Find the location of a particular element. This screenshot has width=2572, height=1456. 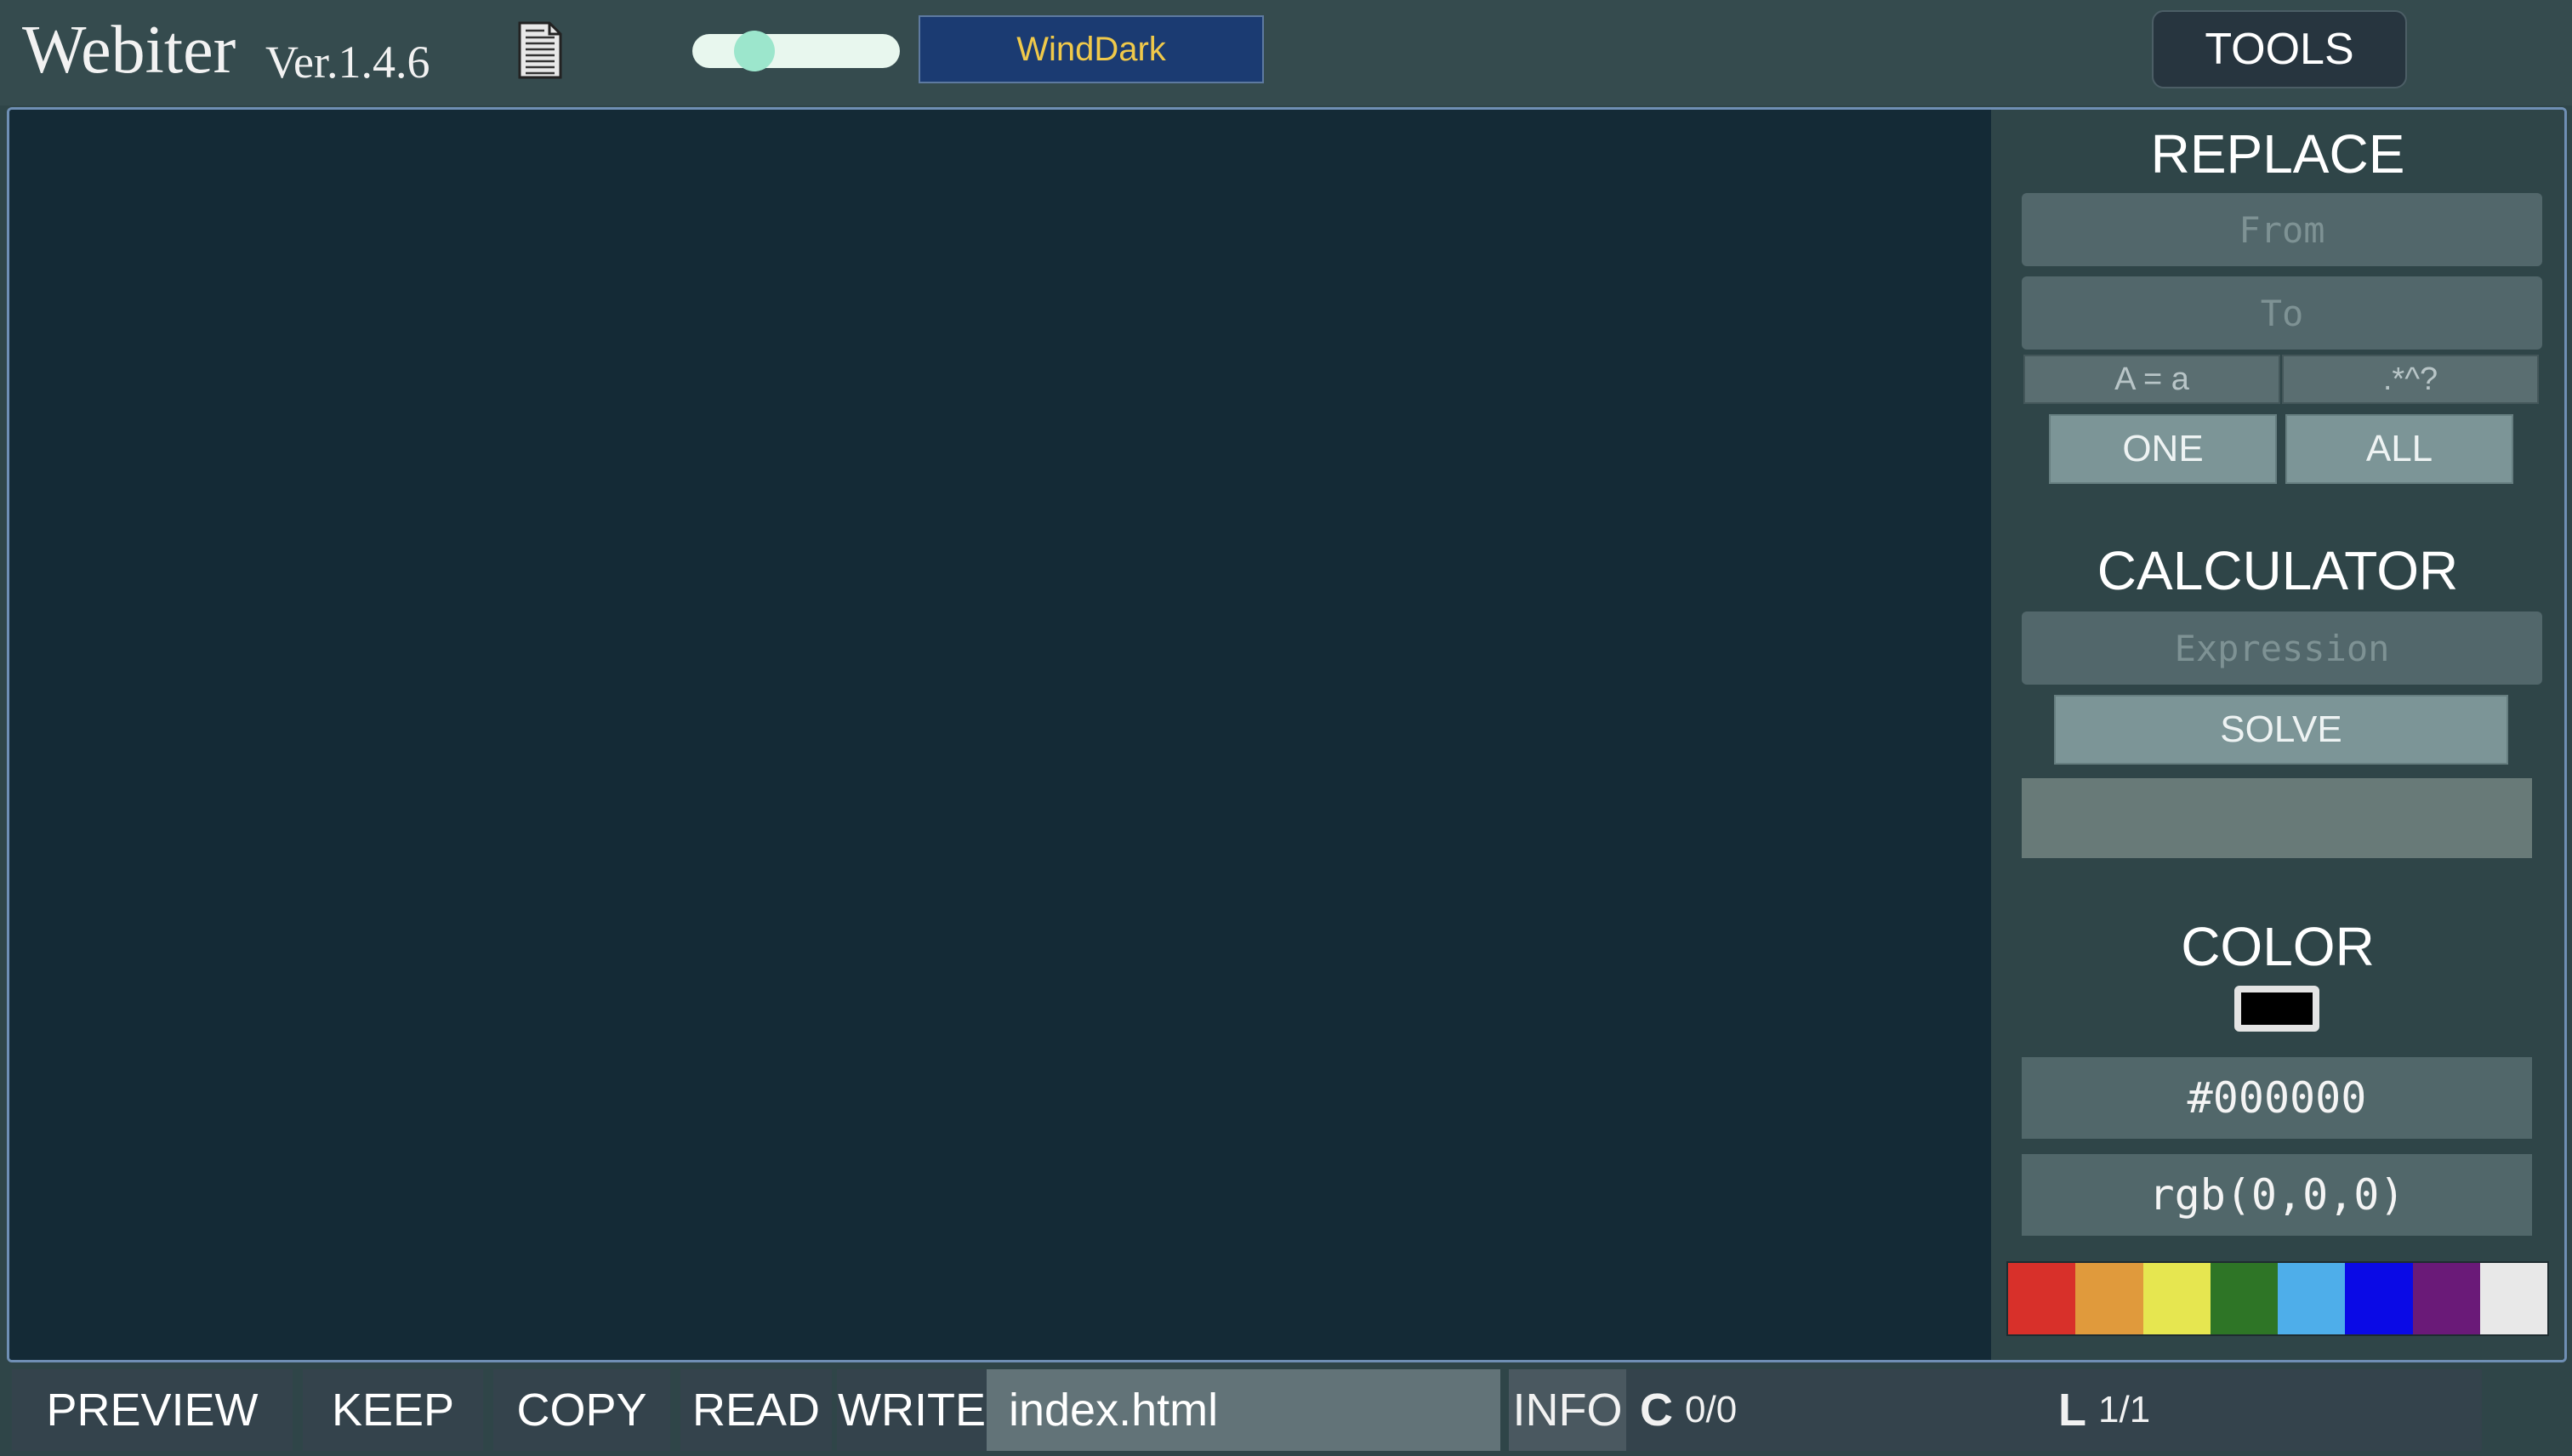

copy-button: COPY is located at coordinates (582, 1410).